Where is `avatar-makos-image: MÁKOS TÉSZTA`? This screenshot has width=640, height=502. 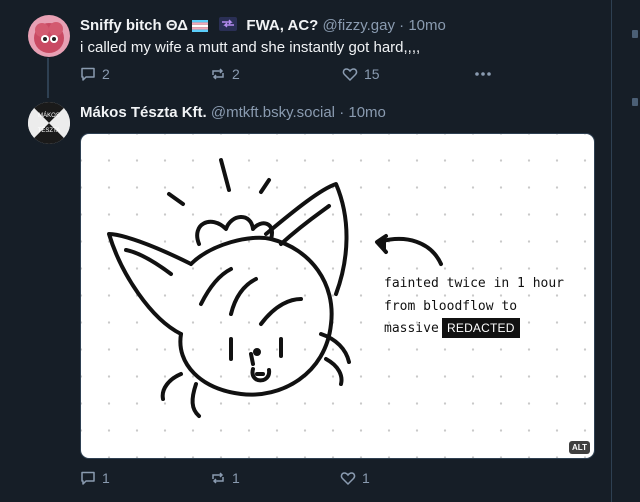
avatar-makos-image: MÁKOS TÉSZTA is located at coordinates (49, 123).